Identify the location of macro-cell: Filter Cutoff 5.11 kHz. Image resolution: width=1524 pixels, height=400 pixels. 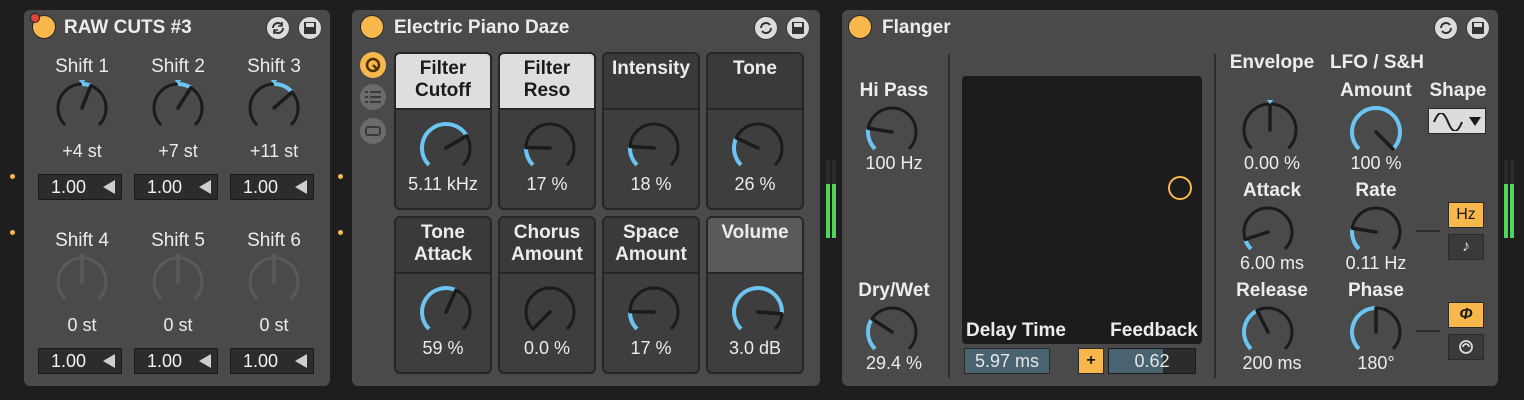
(443, 131).